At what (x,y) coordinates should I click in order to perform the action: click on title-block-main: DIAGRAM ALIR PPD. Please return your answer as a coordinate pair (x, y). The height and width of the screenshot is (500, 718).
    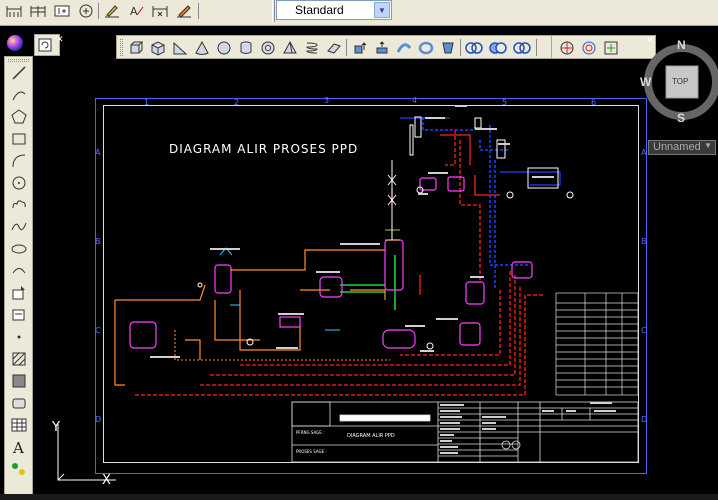
    Looking at the image, I should click on (371, 436).